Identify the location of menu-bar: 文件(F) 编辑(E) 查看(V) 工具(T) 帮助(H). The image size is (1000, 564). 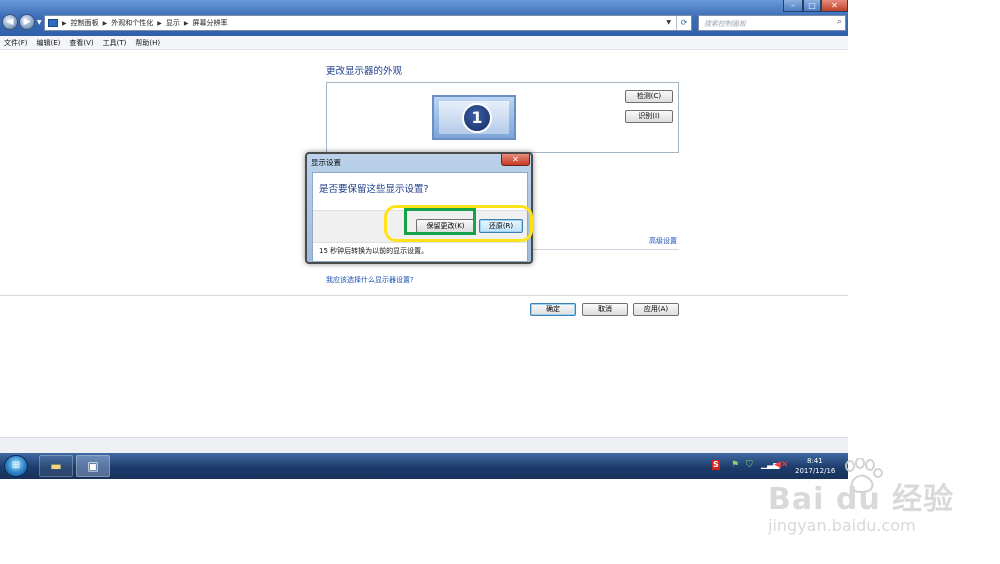
(424, 43).